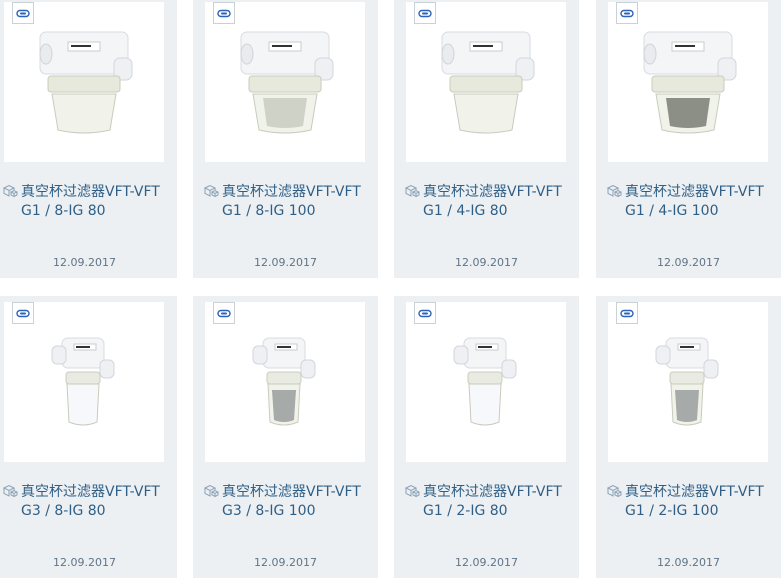 This screenshot has width=782, height=585. What do you see at coordinates (489, 202) in the screenshot?
I see `product-title-link: 真空杯过滤器VFT-VFT G1 / 4-IG 80` at bounding box center [489, 202].